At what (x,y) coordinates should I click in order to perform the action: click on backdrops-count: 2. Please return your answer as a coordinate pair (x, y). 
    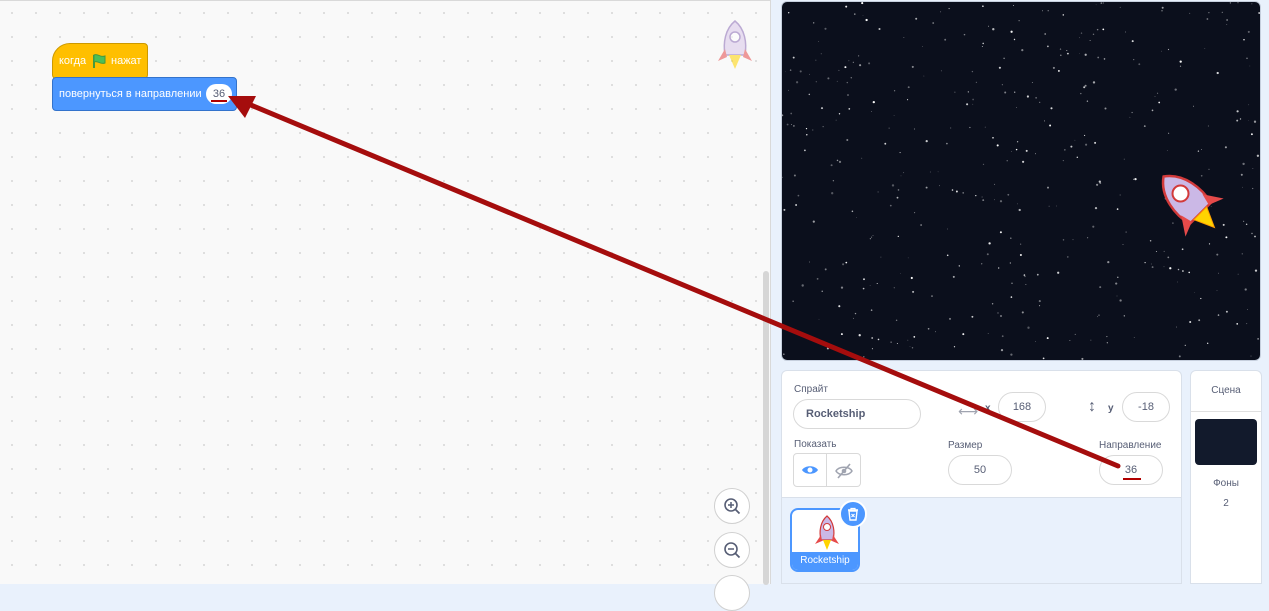
    Looking at the image, I should click on (1226, 503).